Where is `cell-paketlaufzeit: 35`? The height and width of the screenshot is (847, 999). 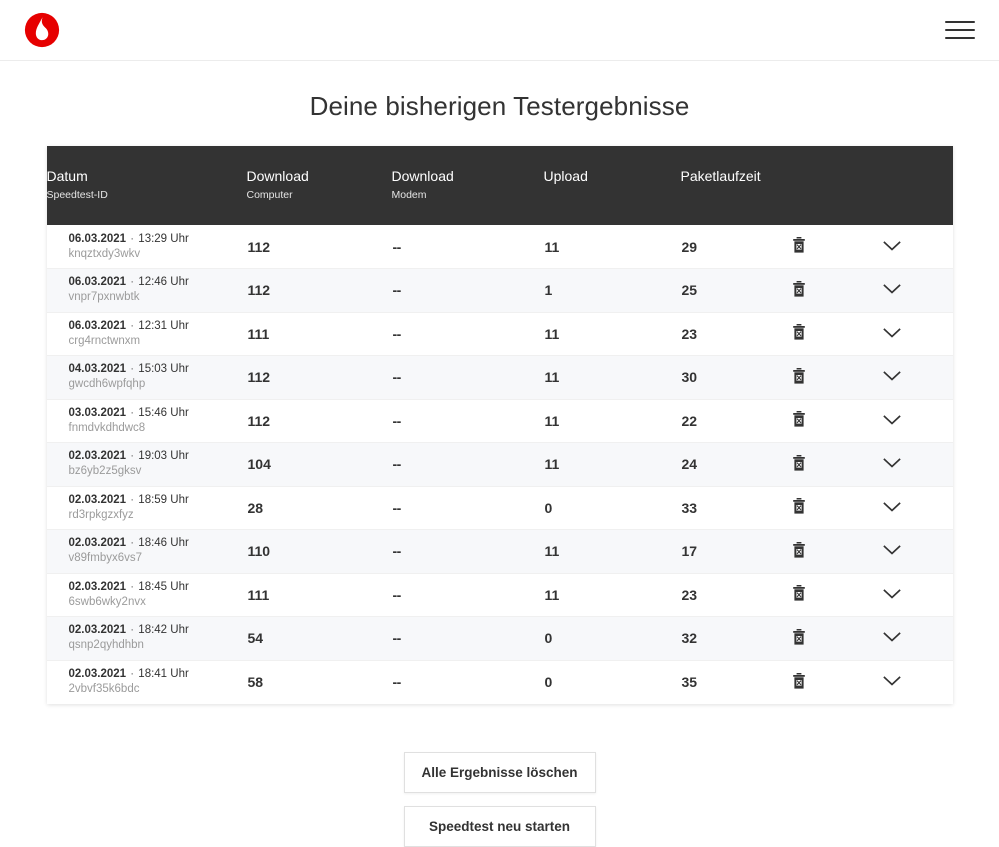 cell-paketlaufzeit: 35 is located at coordinates (689, 682).